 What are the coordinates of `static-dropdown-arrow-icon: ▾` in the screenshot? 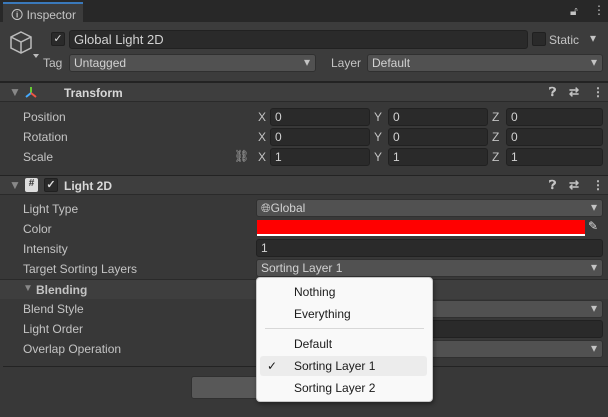 It's located at (593, 38).